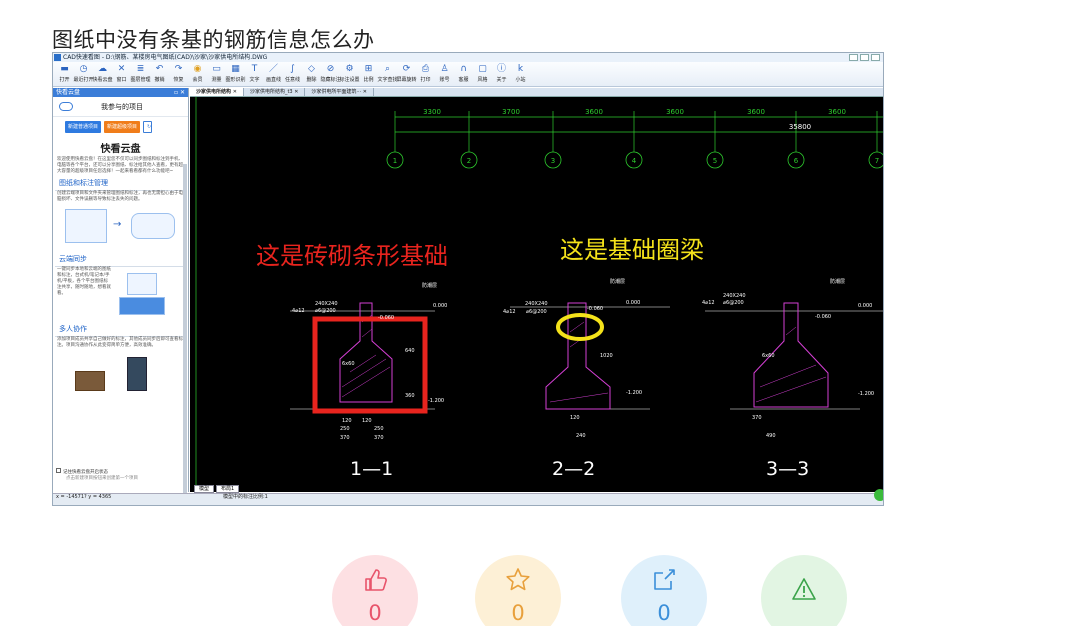  What do you see at coordinates (386, 318) in the screenshot?
I see `s1-level-1: -0.060` at bounding box center [386, 318].